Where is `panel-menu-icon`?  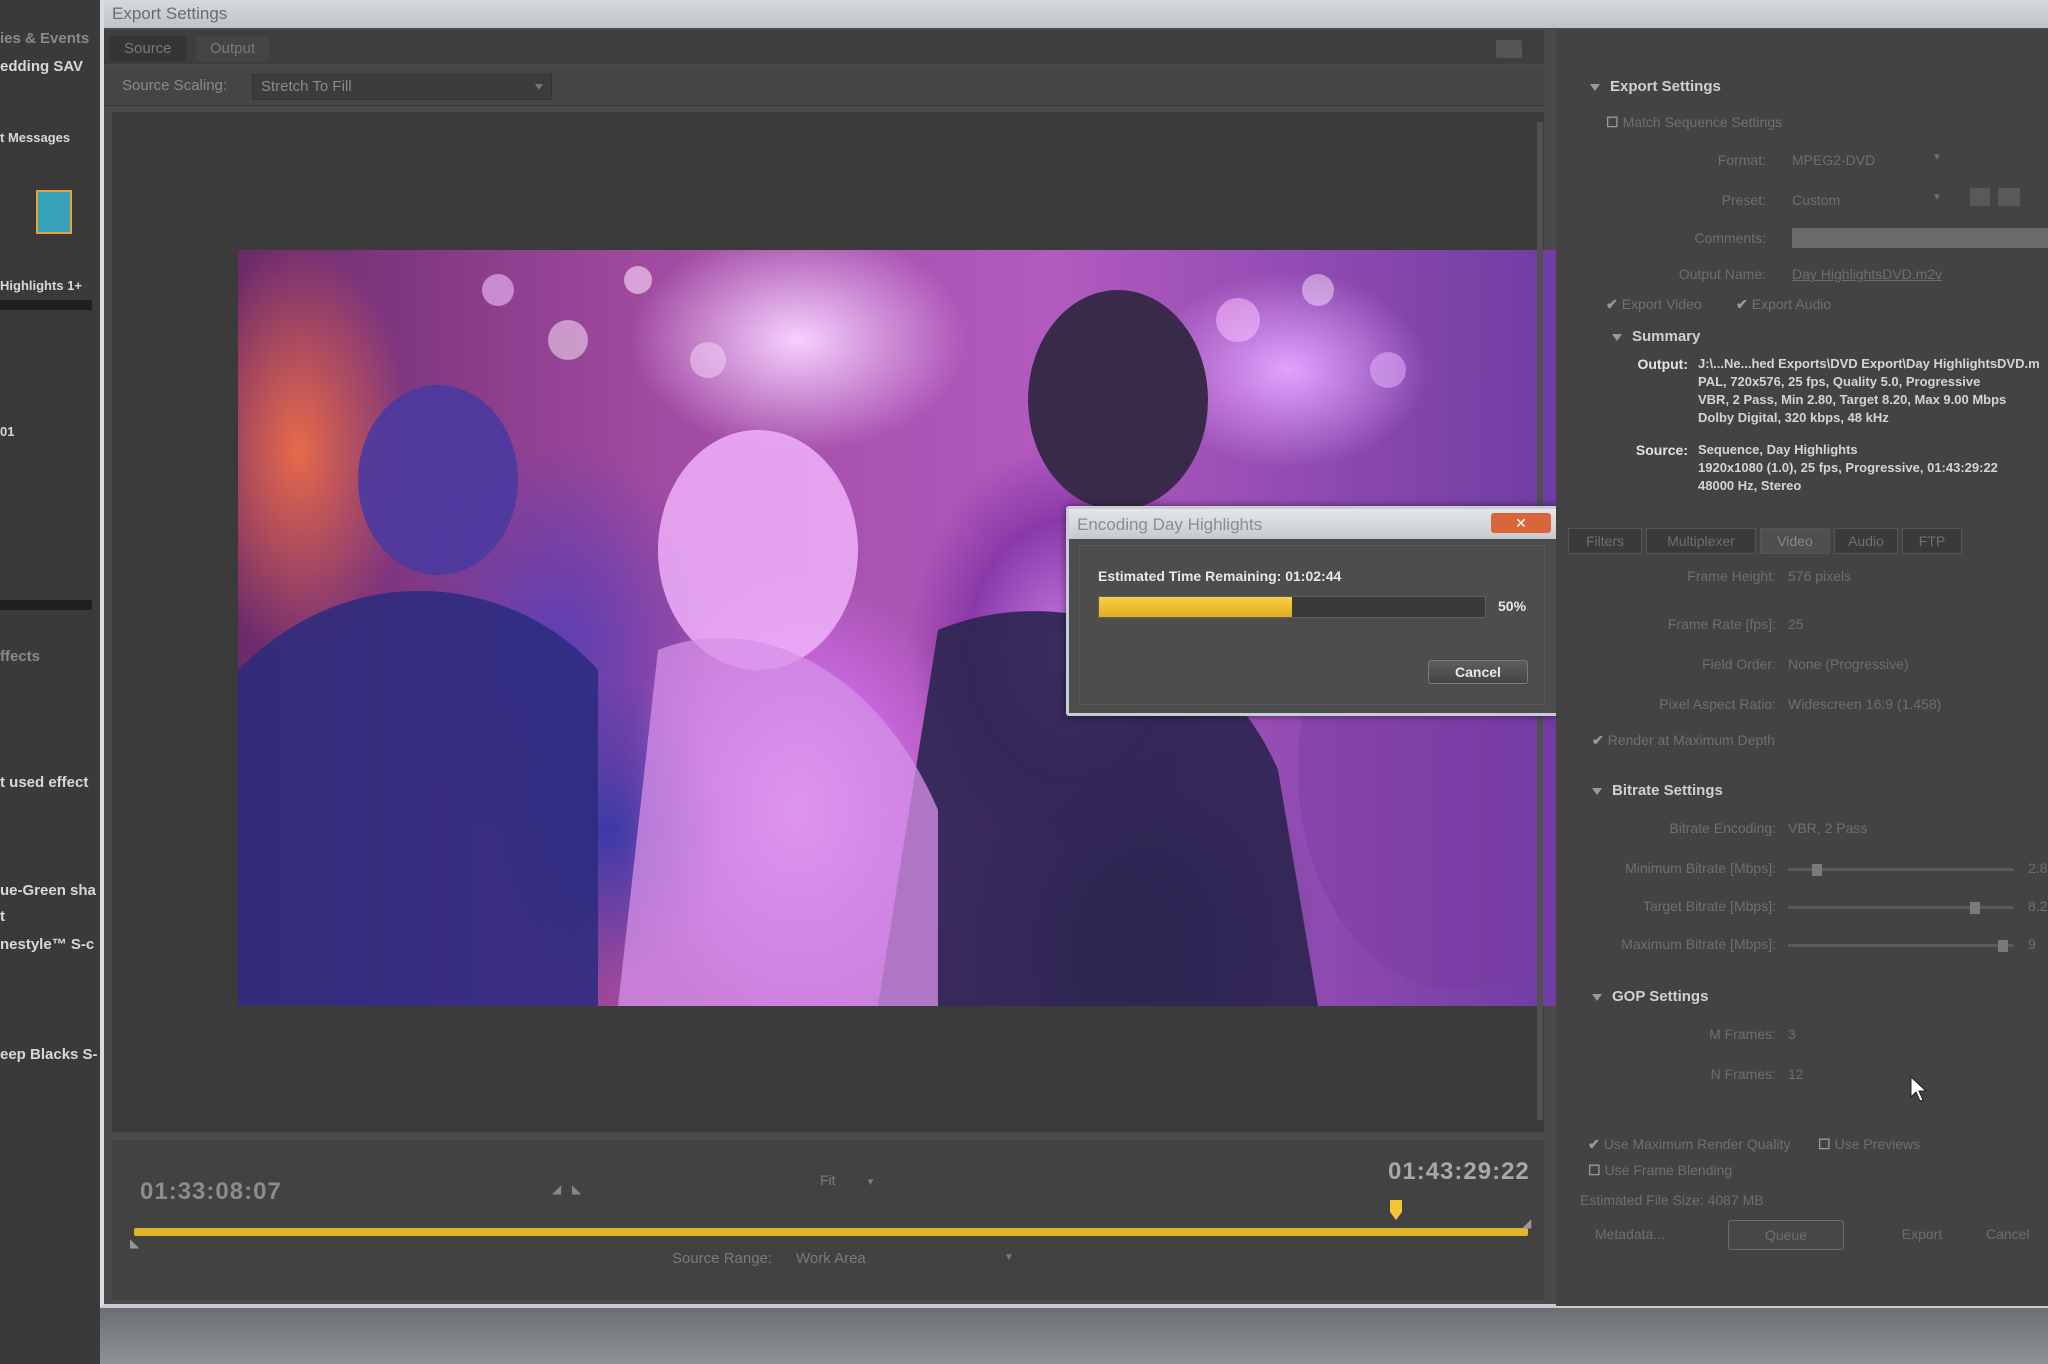 panel-menu-icon is located at coordinates (1509, 49).